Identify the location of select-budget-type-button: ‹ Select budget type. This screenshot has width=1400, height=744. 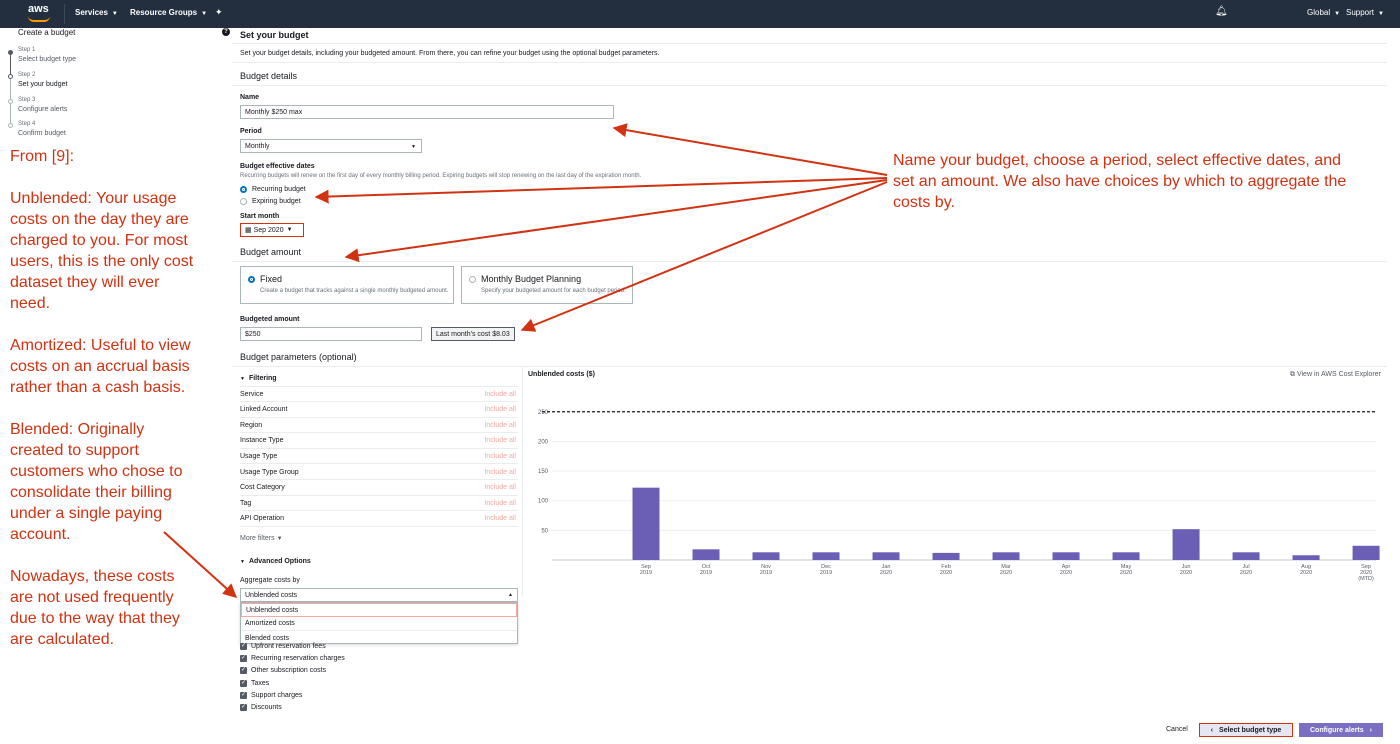
(1246, 730).